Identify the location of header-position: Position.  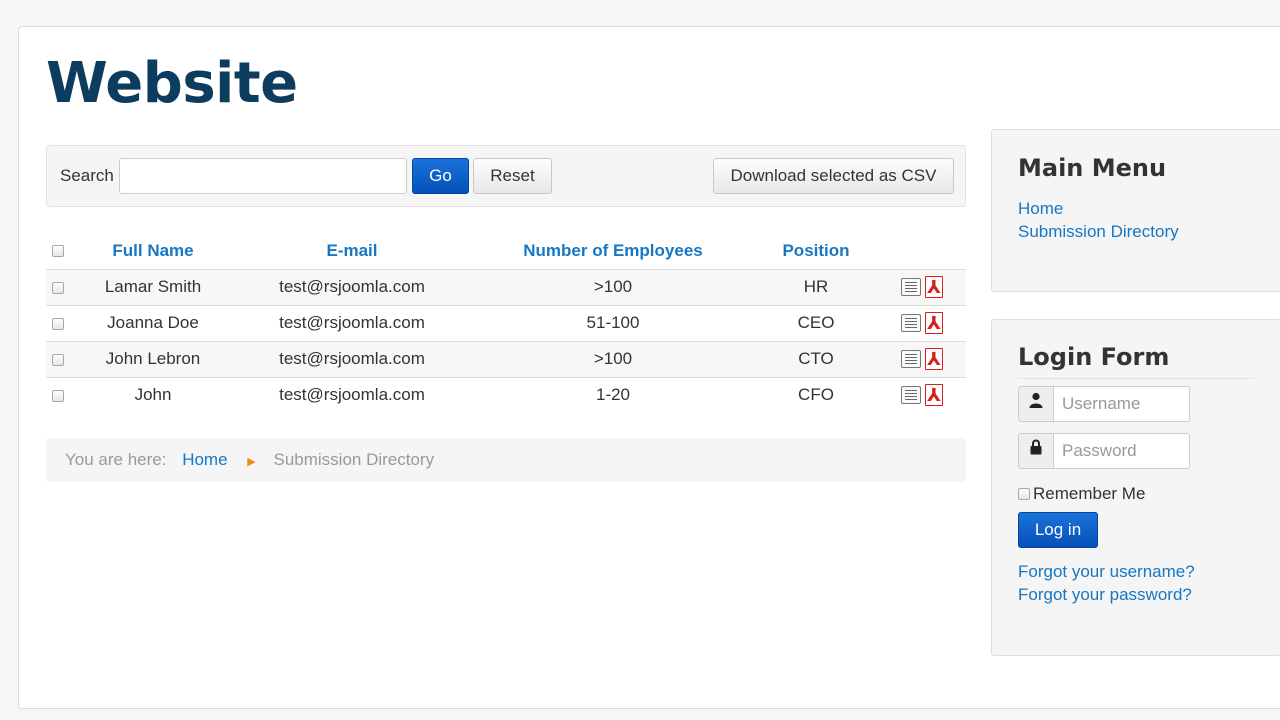
(816, 251).